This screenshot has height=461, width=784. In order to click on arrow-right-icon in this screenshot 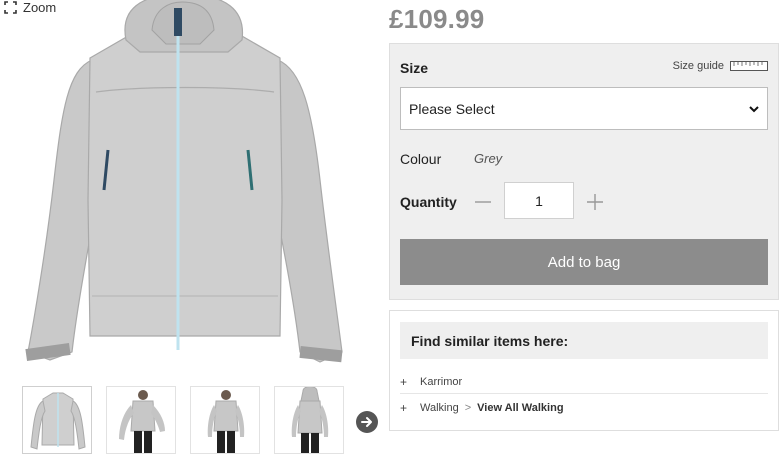, I will do `click(366, 422)`.